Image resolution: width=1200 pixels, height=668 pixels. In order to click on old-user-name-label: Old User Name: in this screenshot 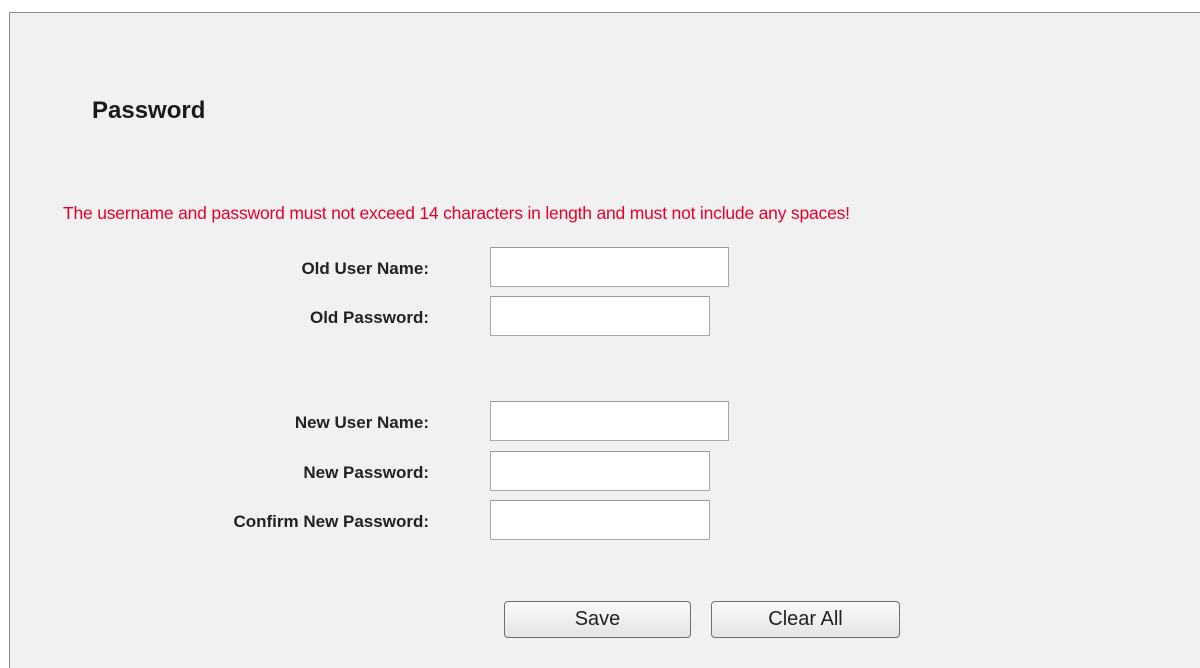, I will do `click(365, 268)`.